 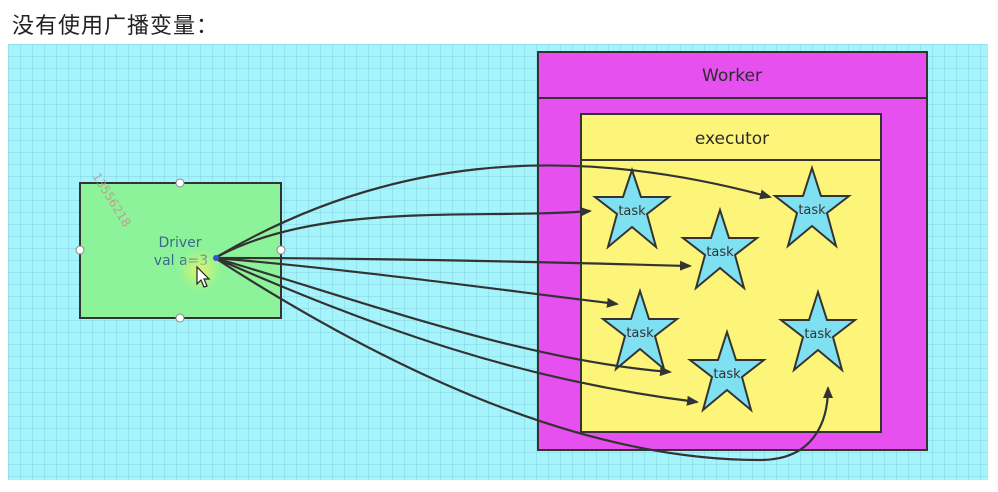 What do you see at coordinates (732, 76) in the screenshot?
I see `worker-label: Worker` at bounding box center [732, 76].